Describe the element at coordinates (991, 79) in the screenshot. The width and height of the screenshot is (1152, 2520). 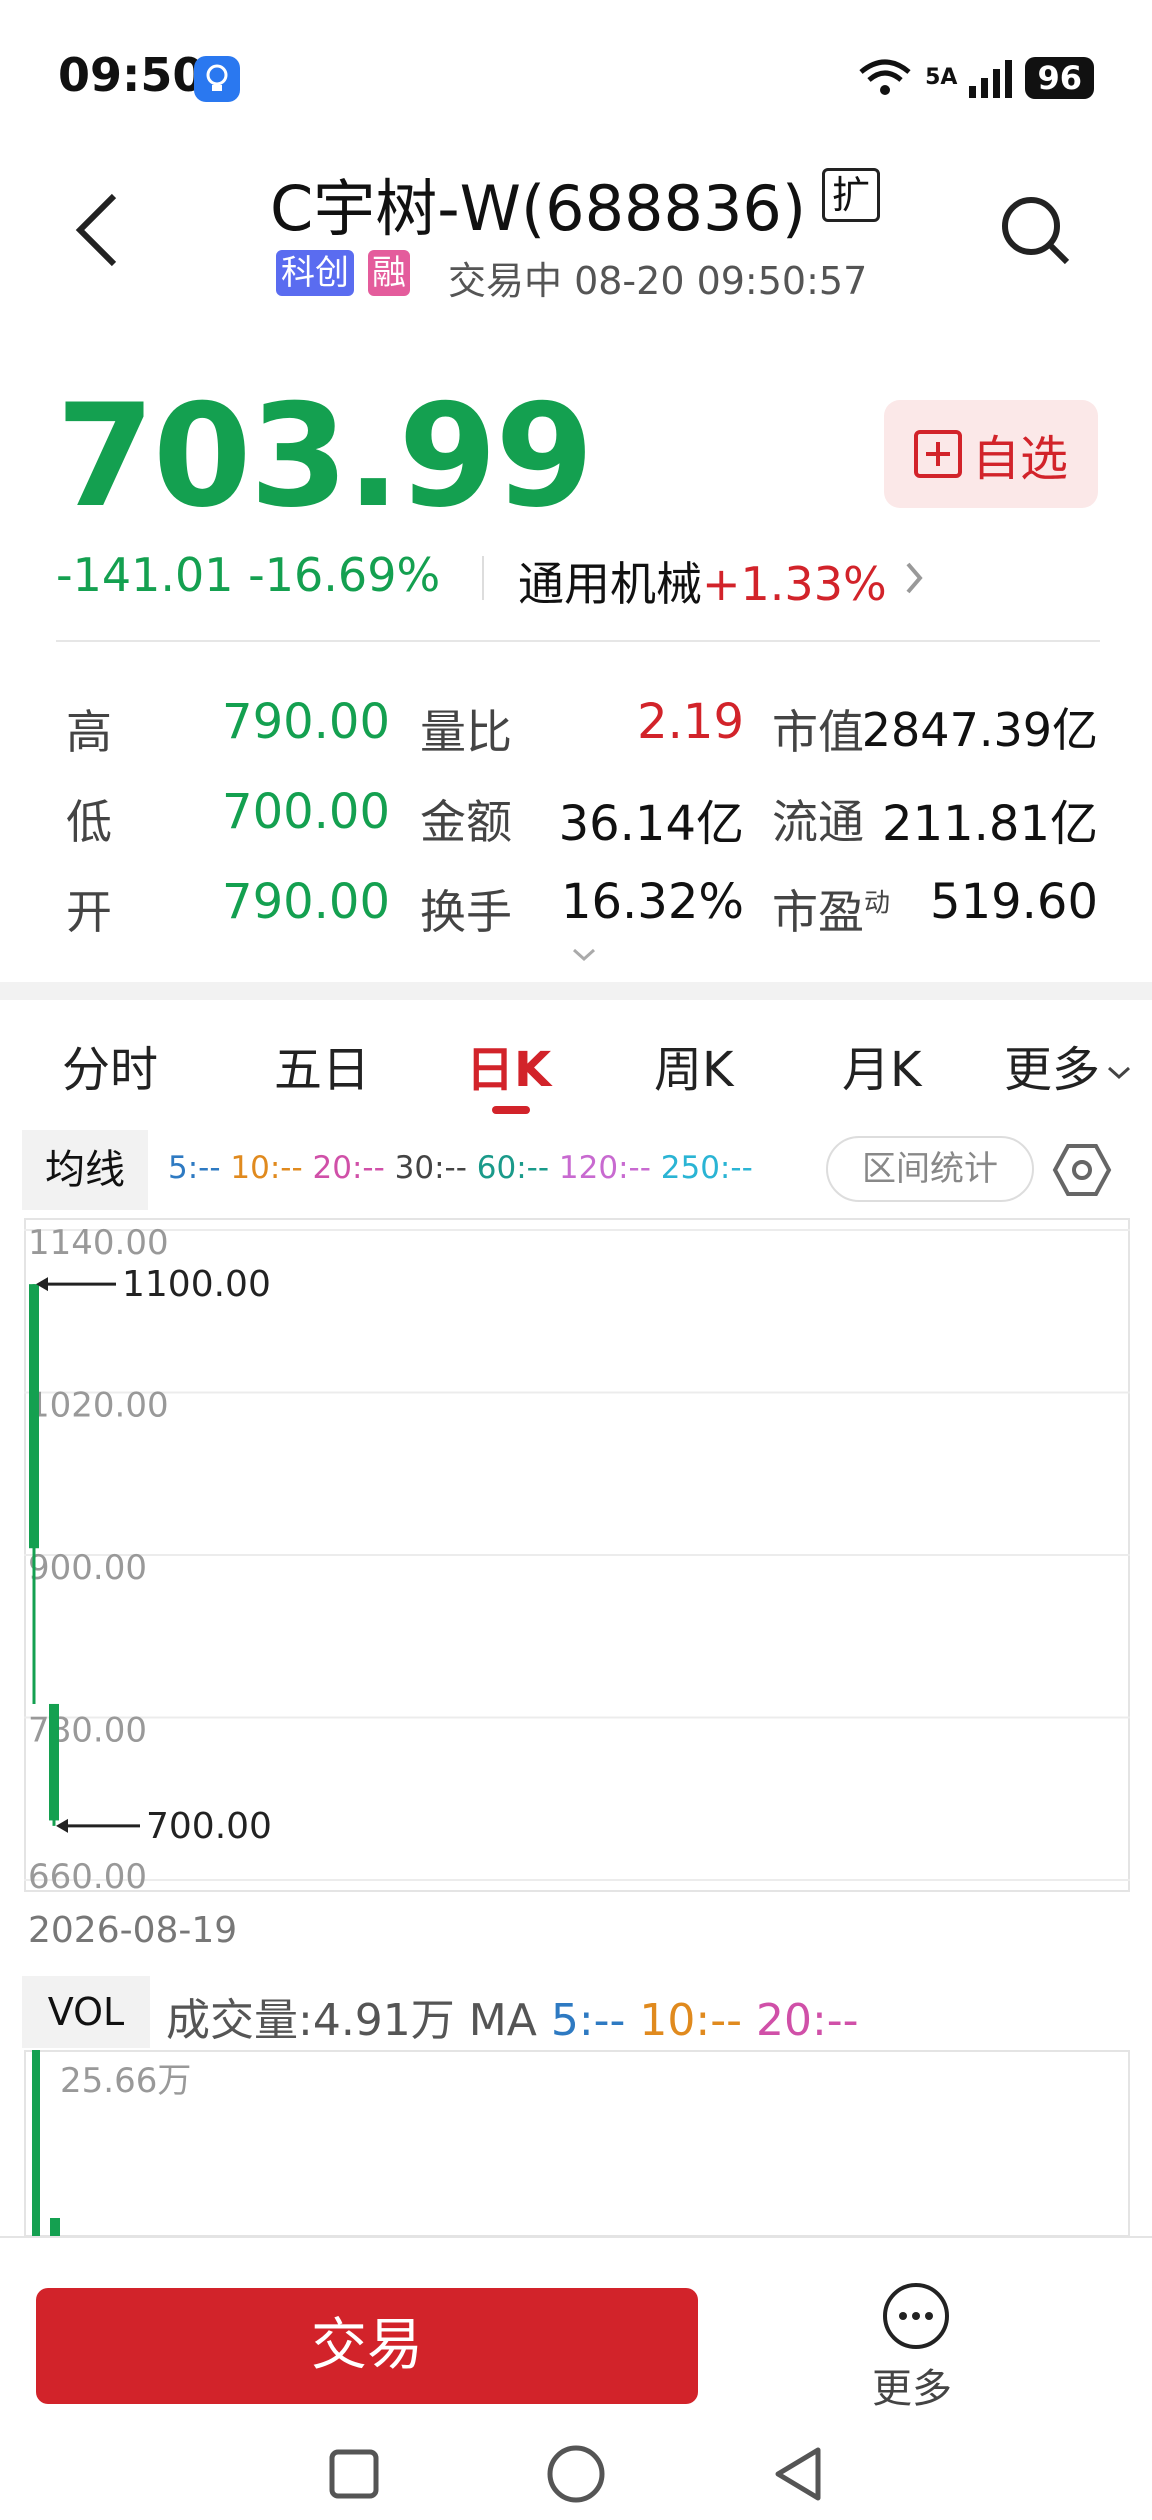
I see `signal-icon` at that location.